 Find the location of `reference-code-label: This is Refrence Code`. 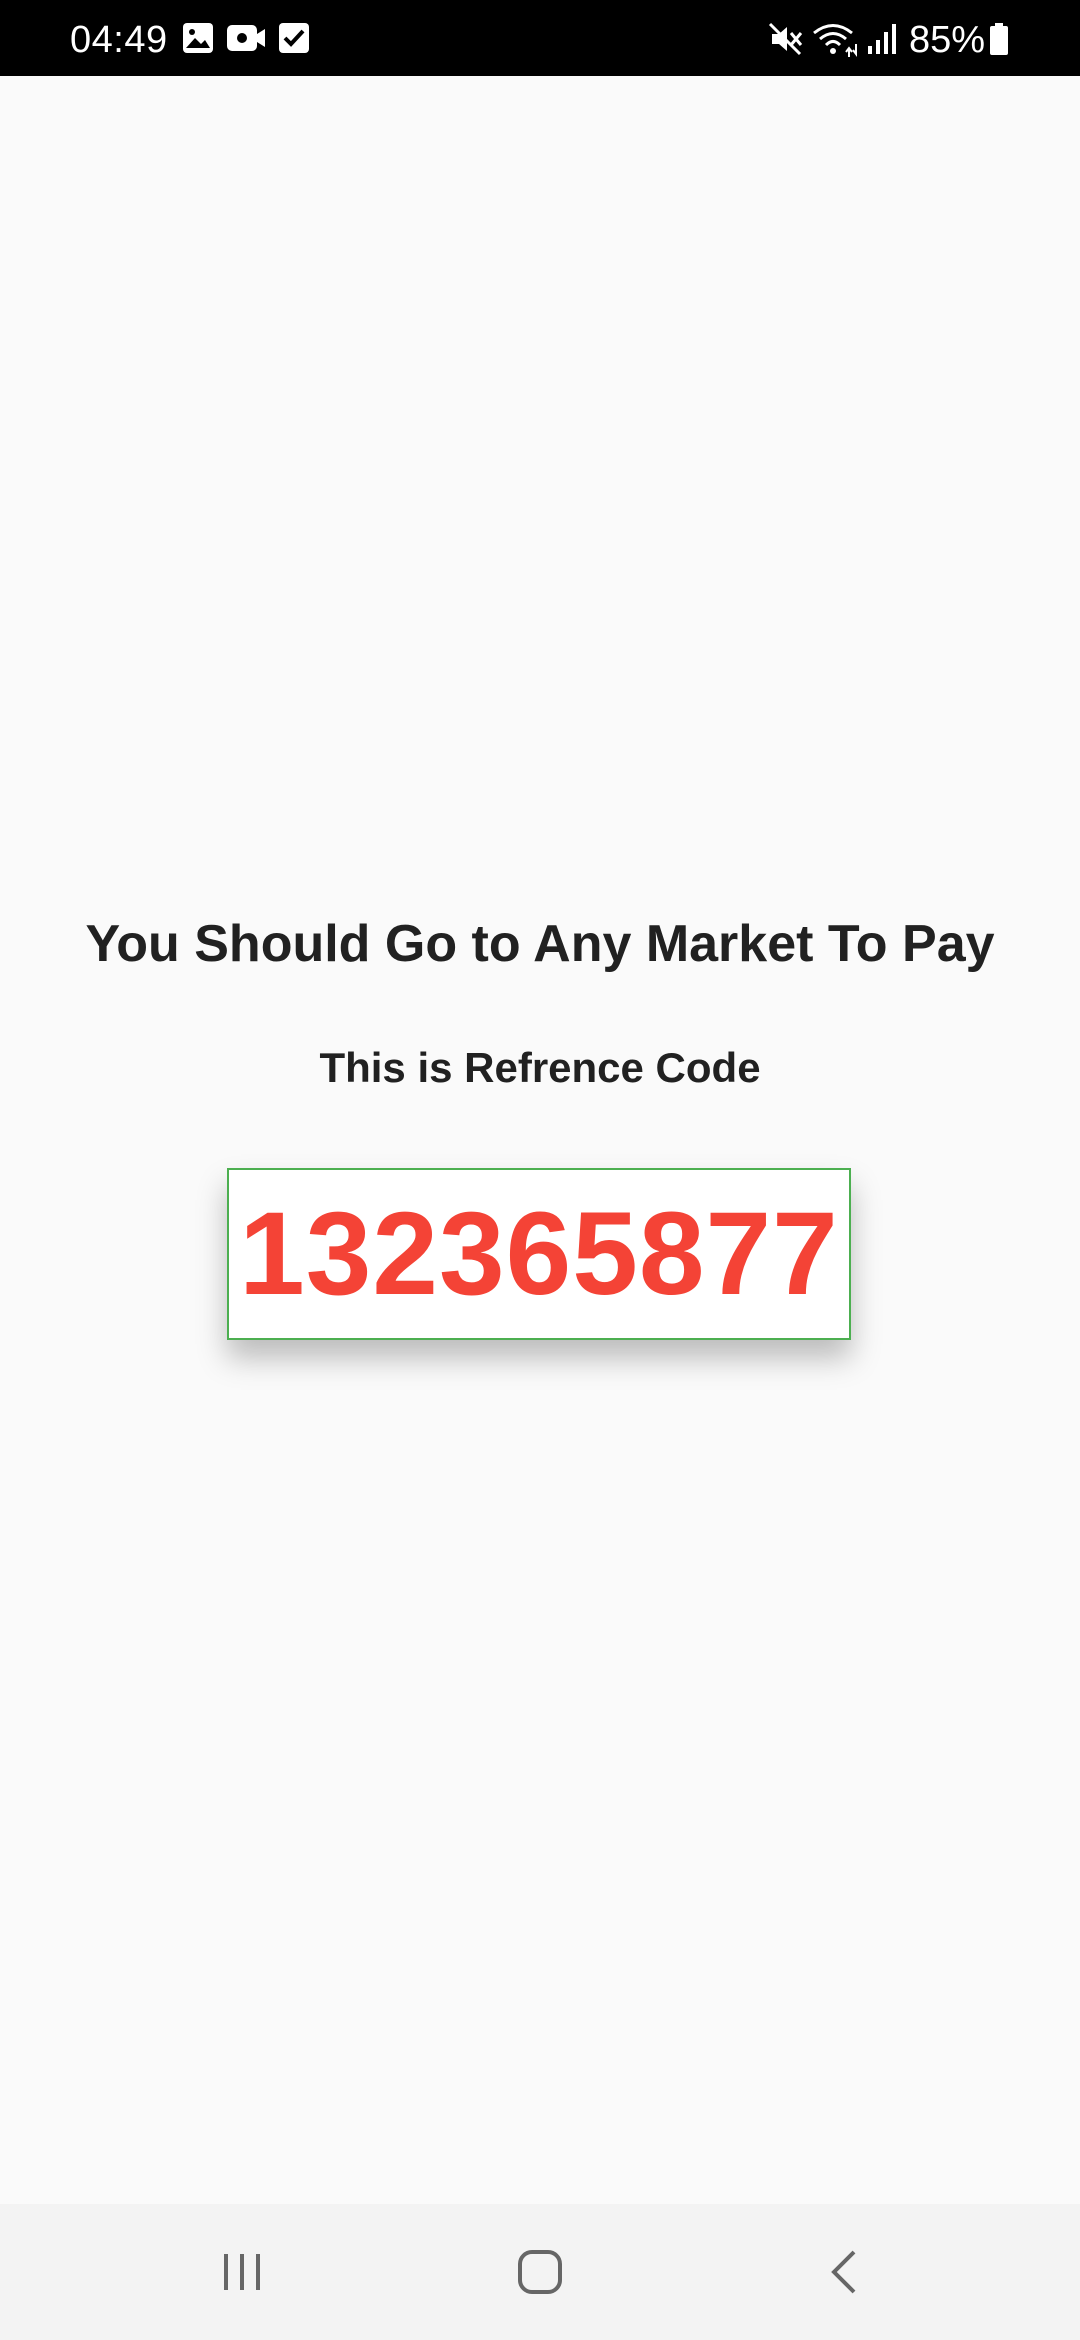

reference-code-label: This is Refrence Code is located at coordinates (540, 1067).